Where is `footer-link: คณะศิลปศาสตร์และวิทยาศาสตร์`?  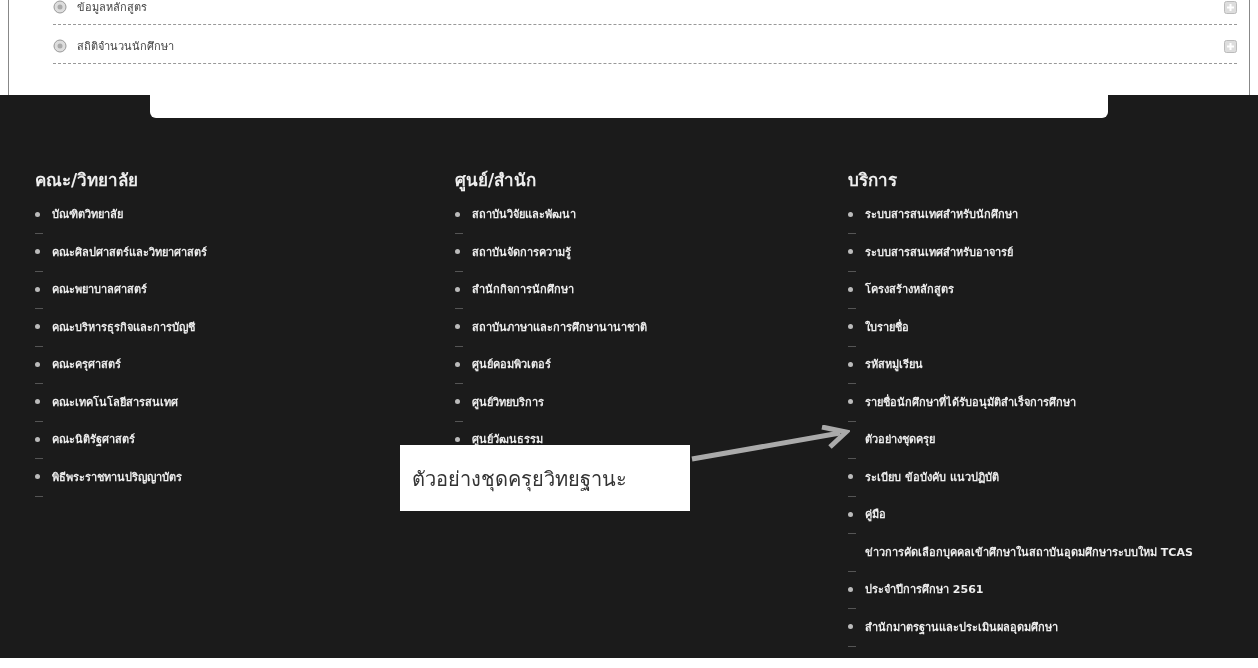 footer-link: คณะศิลปศาสตร์และวิทยาศาสตร์ is located at coordinates (129, 251).